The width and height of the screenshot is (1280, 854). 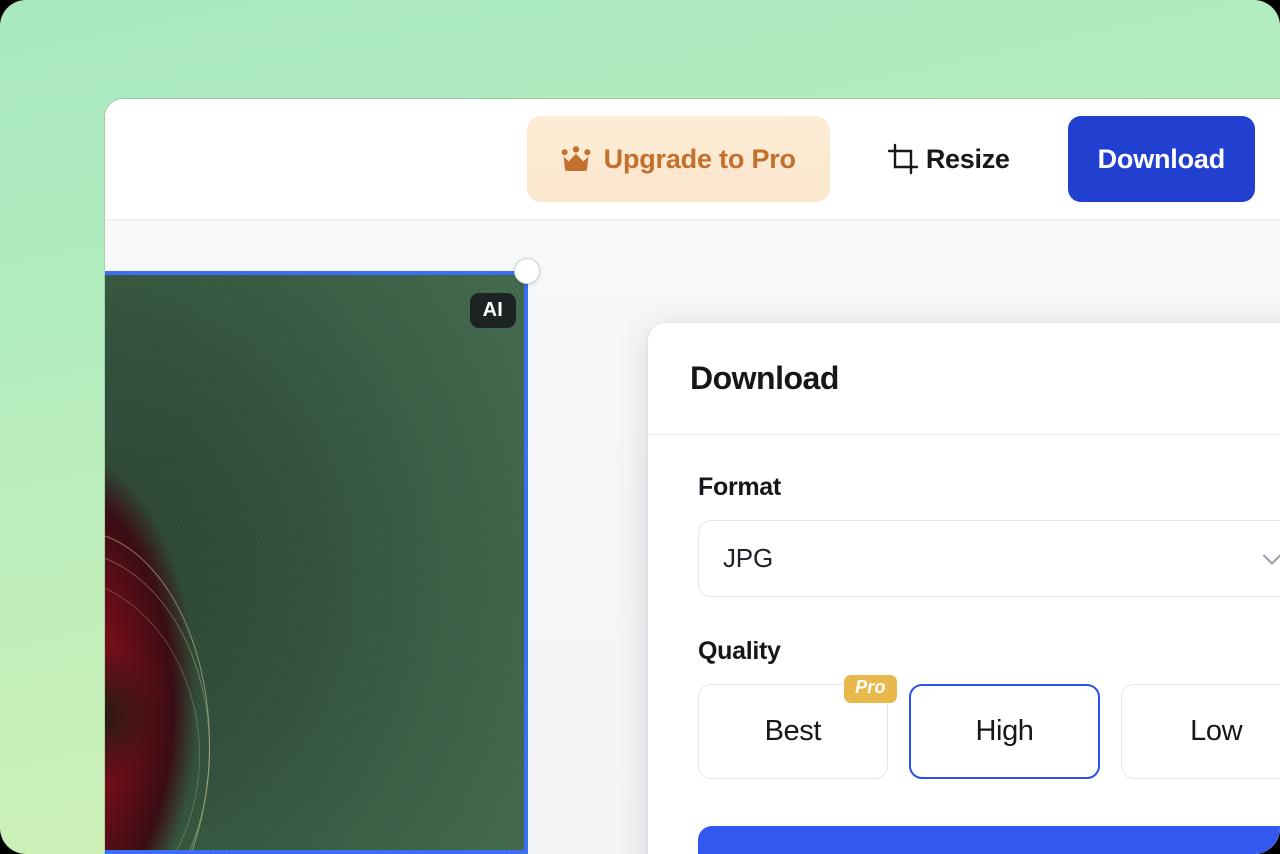 I want to click on crown-icon, so click(x=576, y=159).